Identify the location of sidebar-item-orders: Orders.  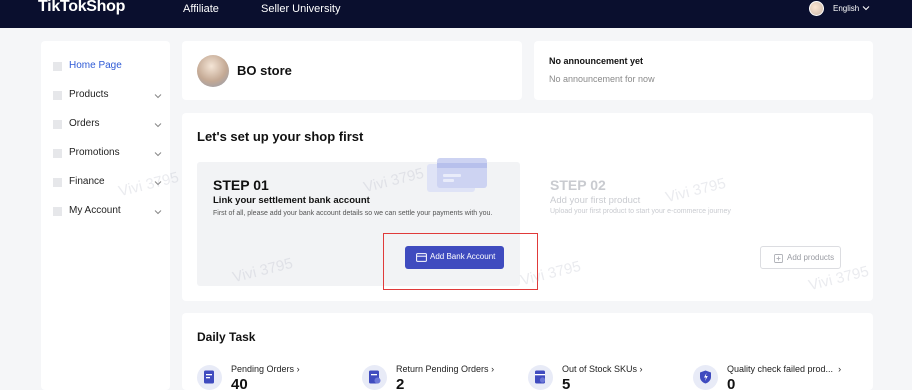
(108, 126).